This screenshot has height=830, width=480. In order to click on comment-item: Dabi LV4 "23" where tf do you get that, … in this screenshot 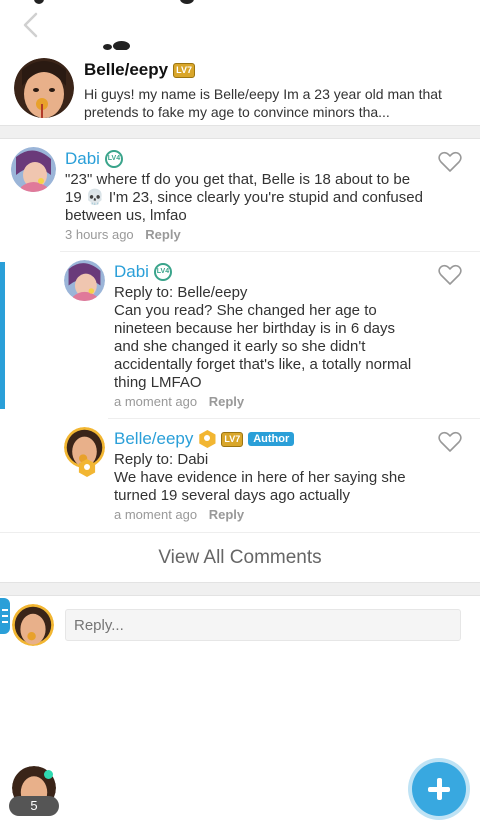, I will do `click(240, 195)`.